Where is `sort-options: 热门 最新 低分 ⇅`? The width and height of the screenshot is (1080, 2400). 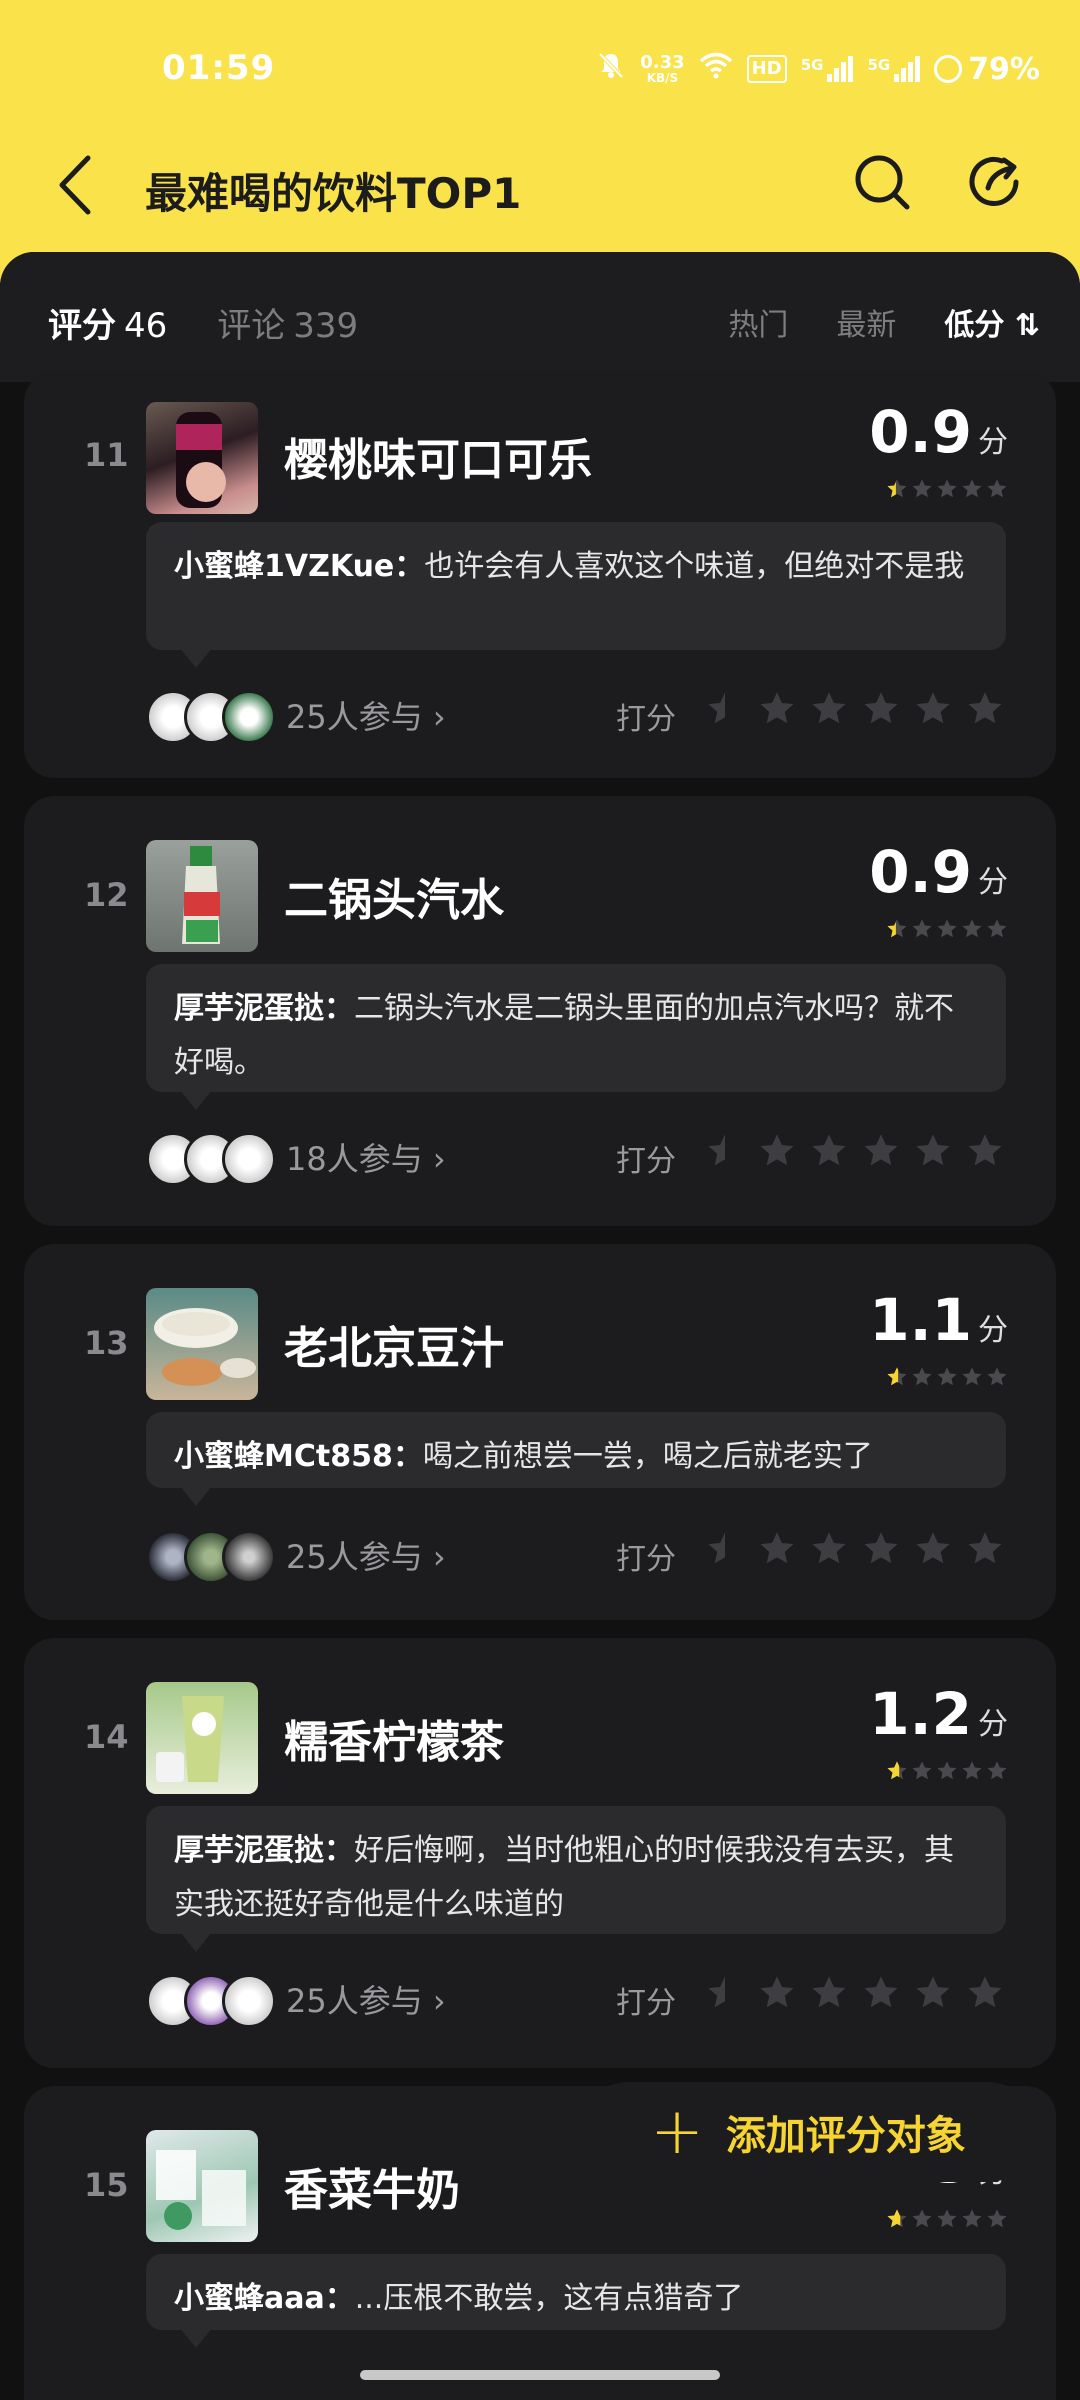 sort-options: 热门 最新 低分 ⇅ is located at coordinates (884, 322).